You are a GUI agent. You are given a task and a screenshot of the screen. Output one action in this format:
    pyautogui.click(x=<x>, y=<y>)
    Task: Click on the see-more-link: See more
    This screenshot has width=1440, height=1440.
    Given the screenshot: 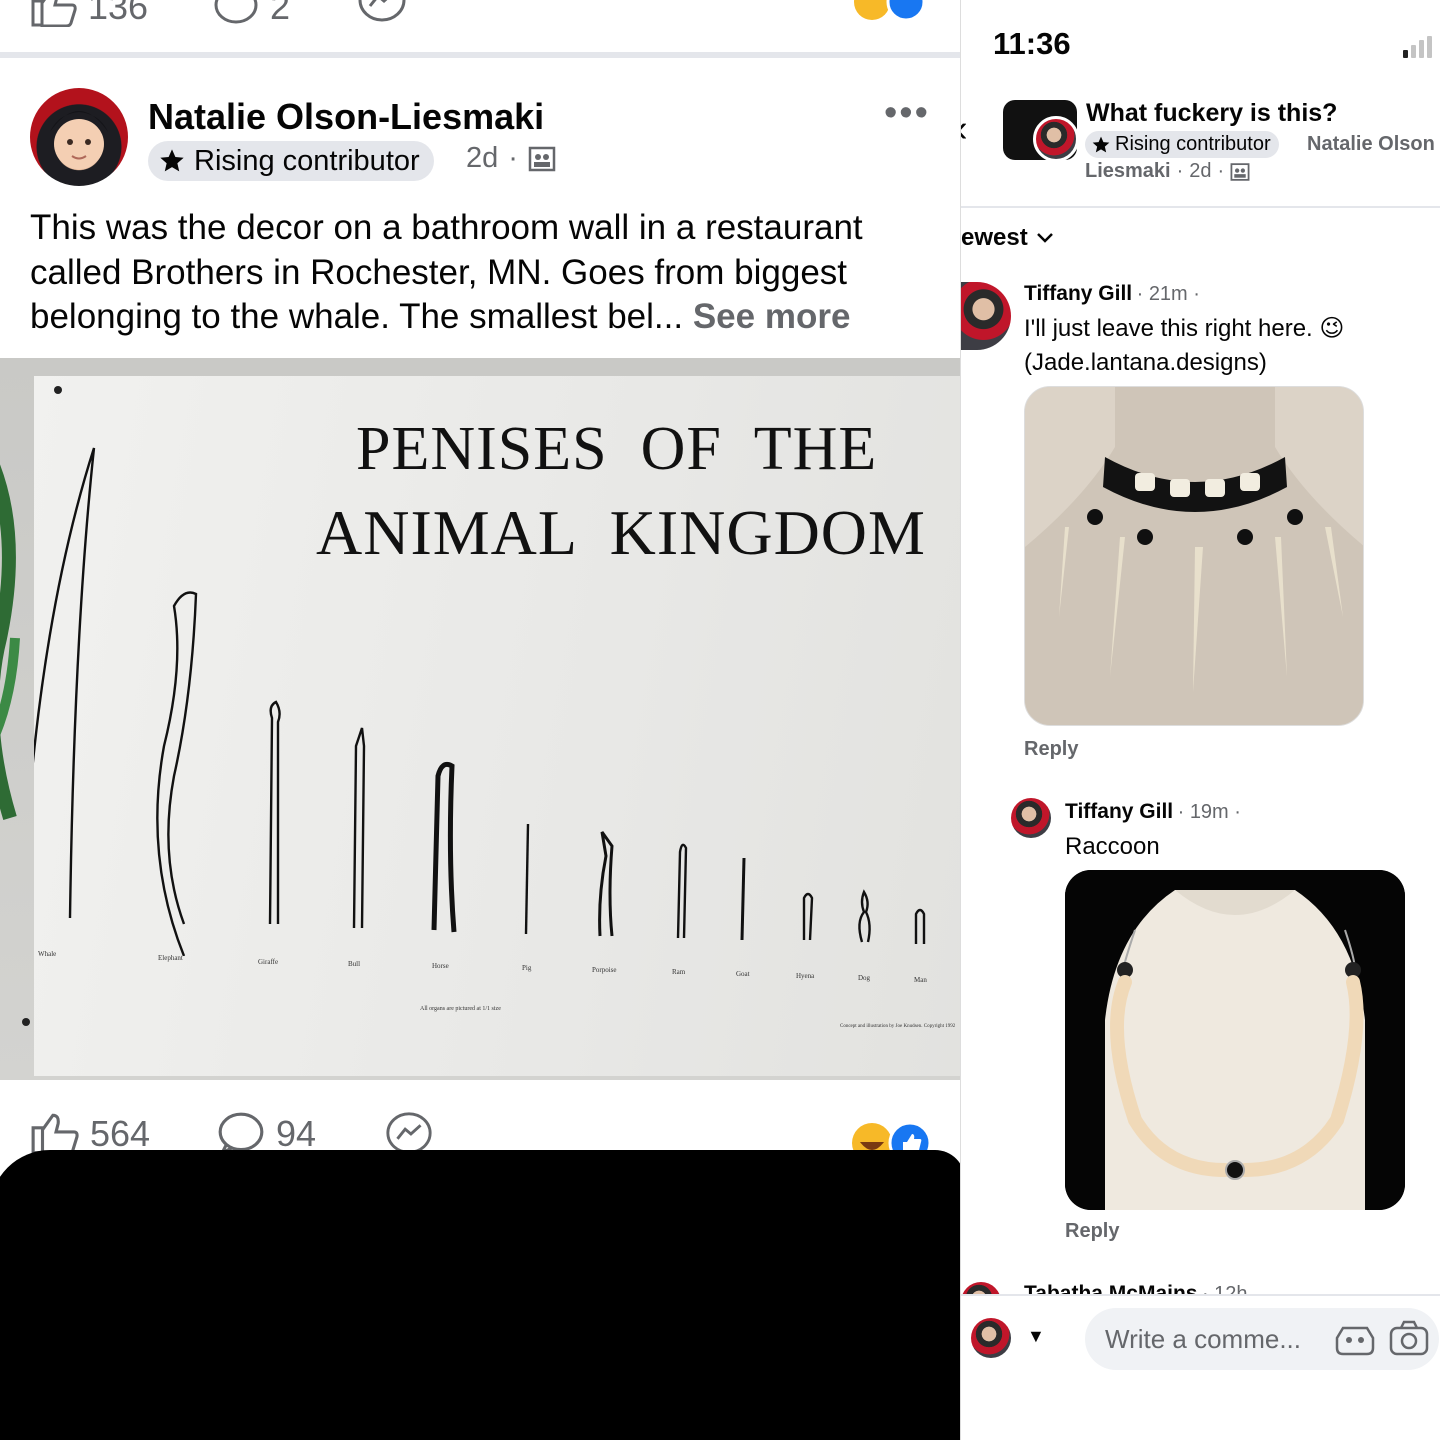 What is the action you would take?
    pyautogui.click(x=772, y=316)
    